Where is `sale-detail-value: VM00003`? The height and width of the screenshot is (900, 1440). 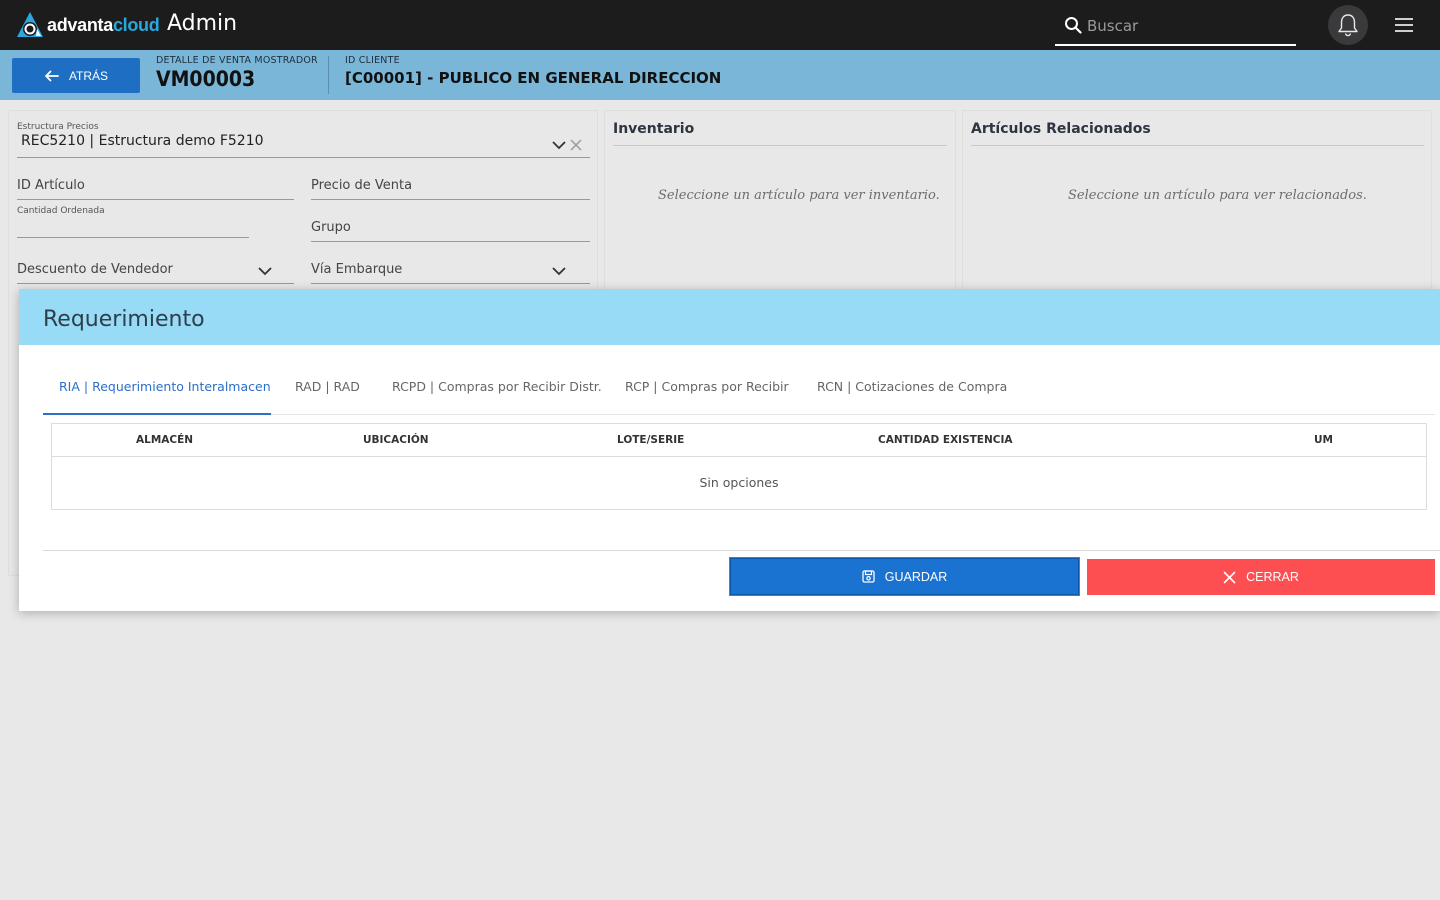
sale-detail-value: VM00003 is located at coordinates (206, 79).